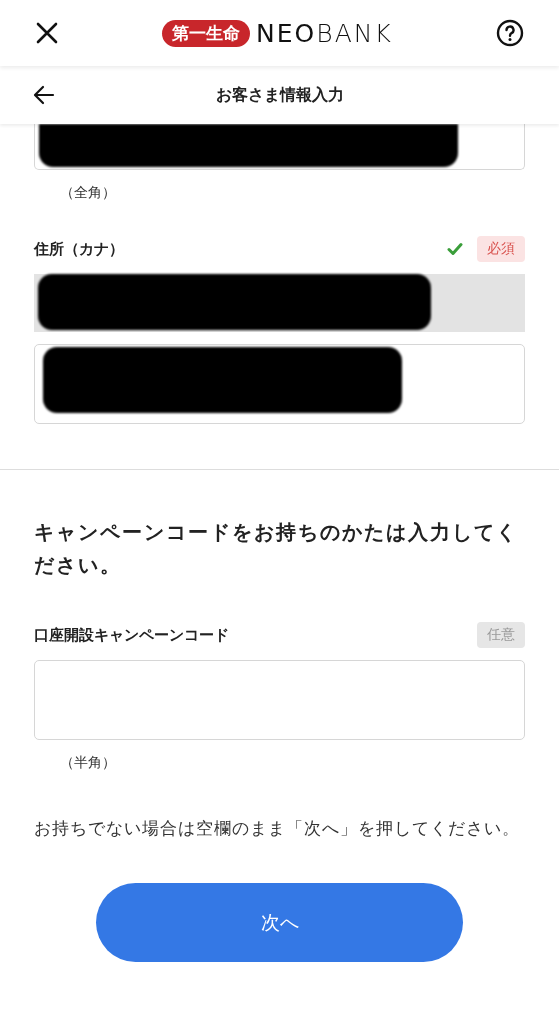  What do you see at coordinates (88, 763) in the screenshot?
I see `field-note: （半角）` at bounding box center [88, 763].